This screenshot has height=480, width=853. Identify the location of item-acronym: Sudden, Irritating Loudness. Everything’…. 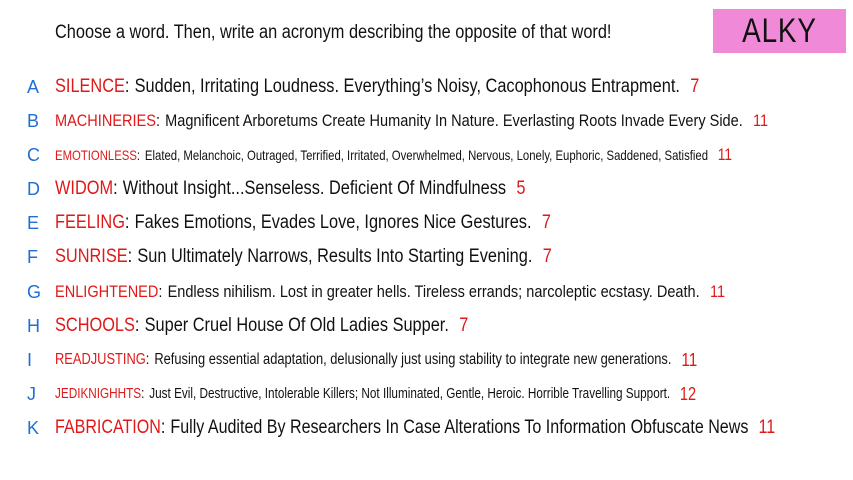
(407, 86).